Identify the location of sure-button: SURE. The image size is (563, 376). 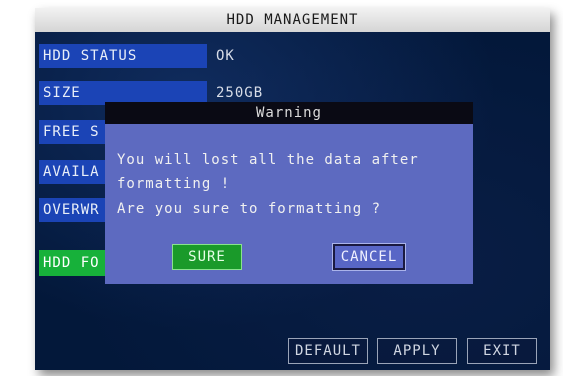
(207, 257).